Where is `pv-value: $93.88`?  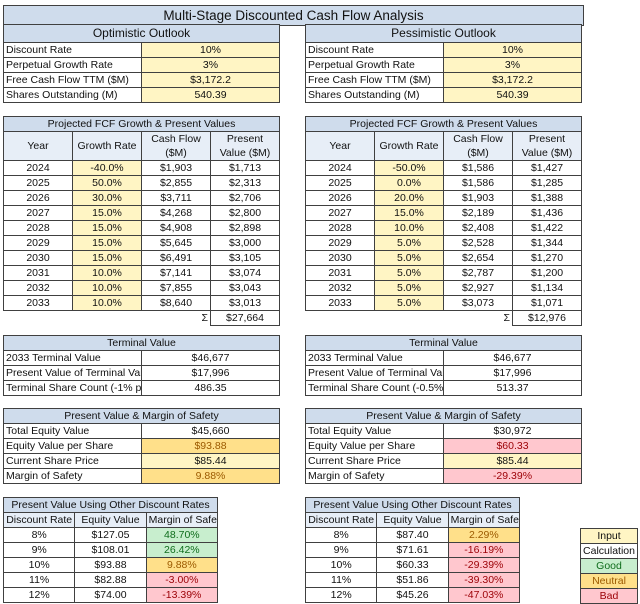 pv-value: $93.88 is located at coordinates (210, 446).